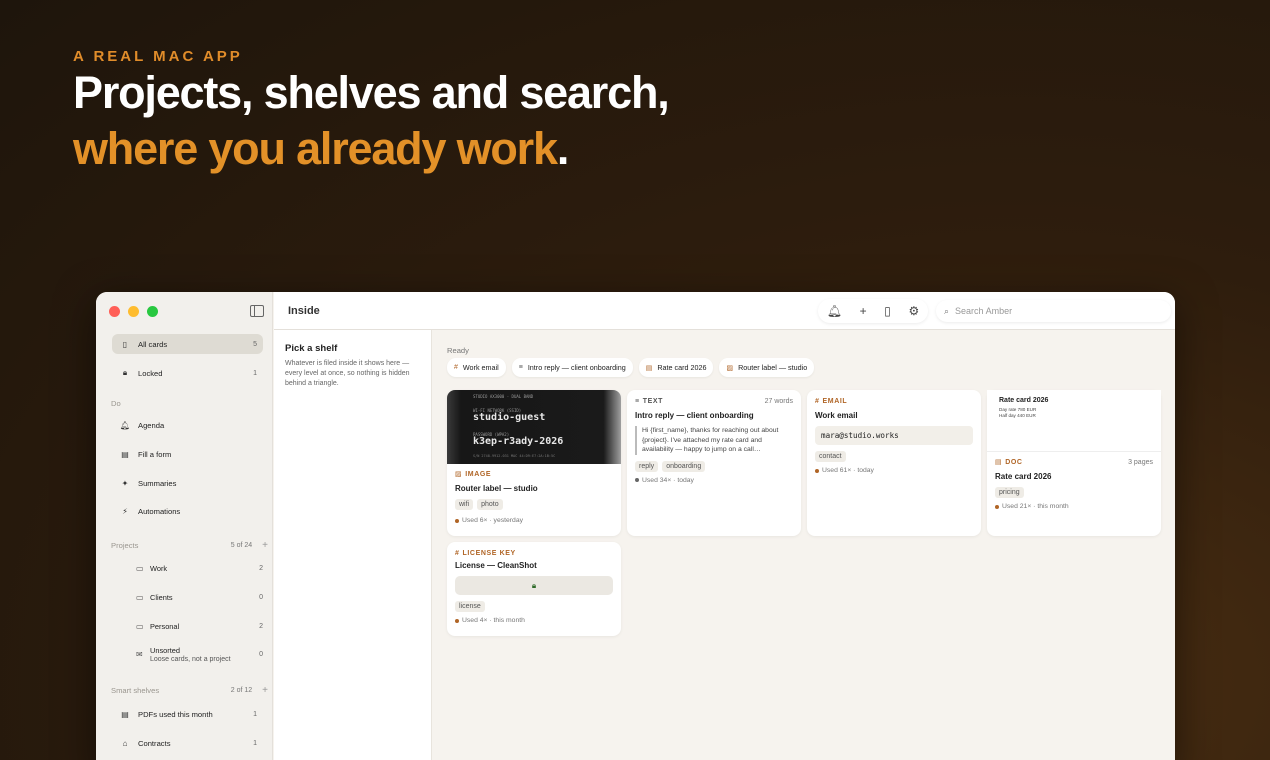 The height and width of the screenshot is (760, 1270). Describe the element at coordinates (159, 511) in the screenshot. I see `sidebar-item-label: Automations` at that location.